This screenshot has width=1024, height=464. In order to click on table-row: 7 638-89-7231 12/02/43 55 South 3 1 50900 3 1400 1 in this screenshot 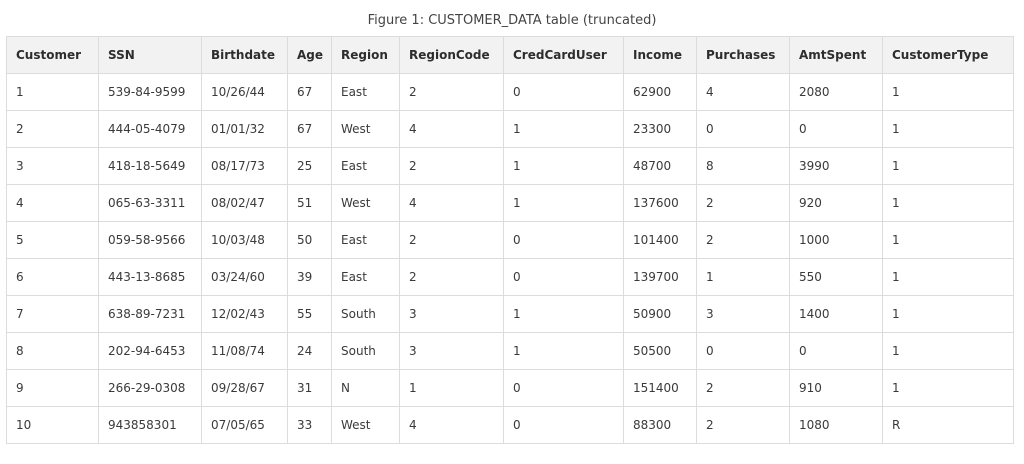, I will do `click(510, 314)`.